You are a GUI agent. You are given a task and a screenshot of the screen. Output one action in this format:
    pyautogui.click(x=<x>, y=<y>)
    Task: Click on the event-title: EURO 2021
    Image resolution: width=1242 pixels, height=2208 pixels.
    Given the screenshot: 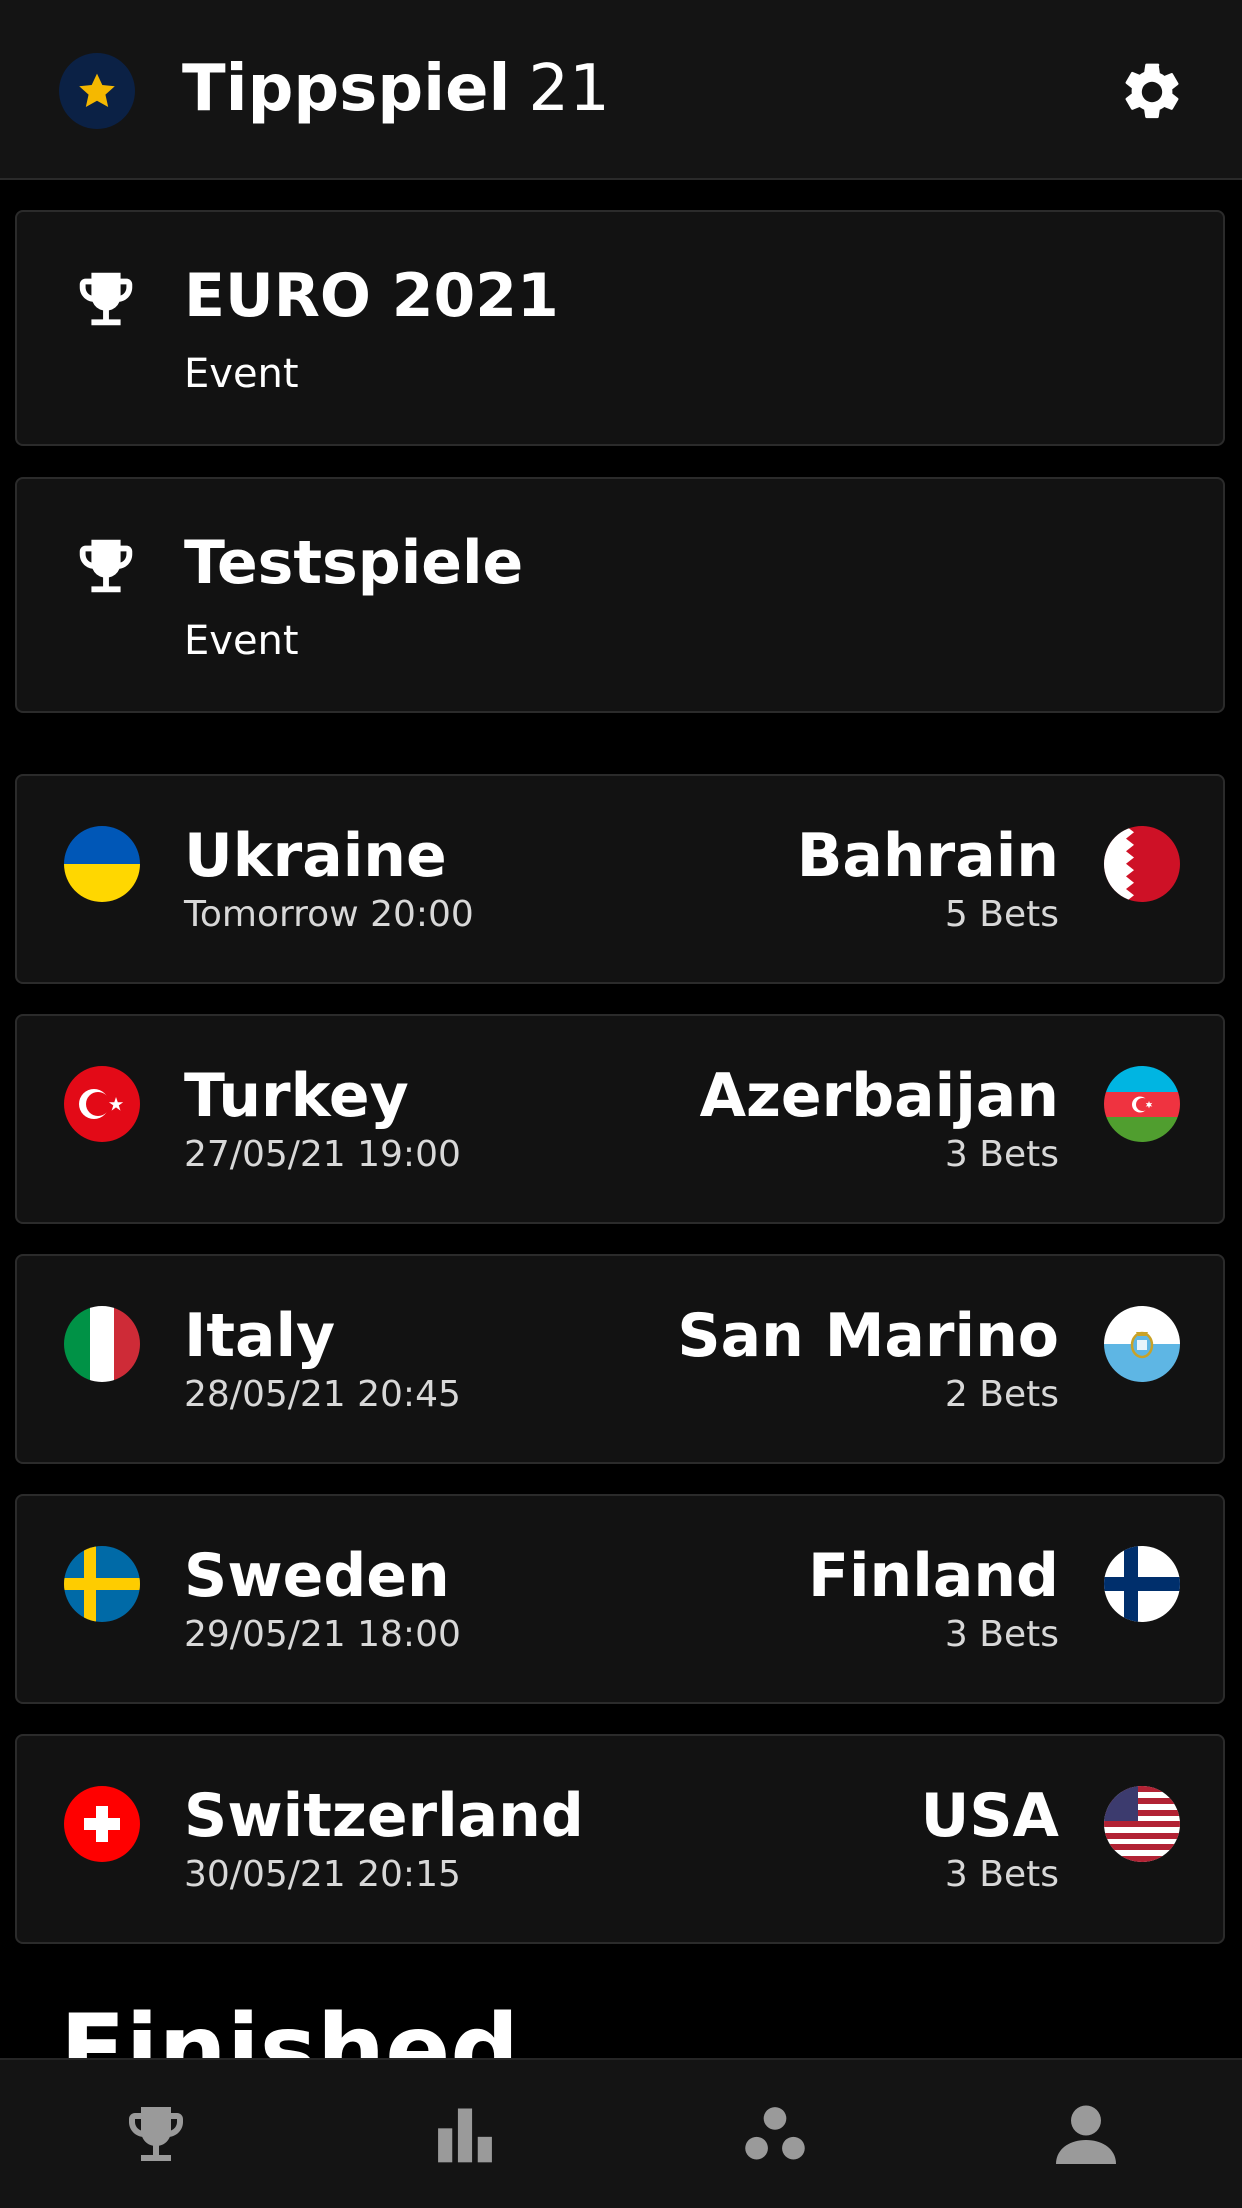 What is the action you would take?
    pyautogui.click(x=371, y=296)
    